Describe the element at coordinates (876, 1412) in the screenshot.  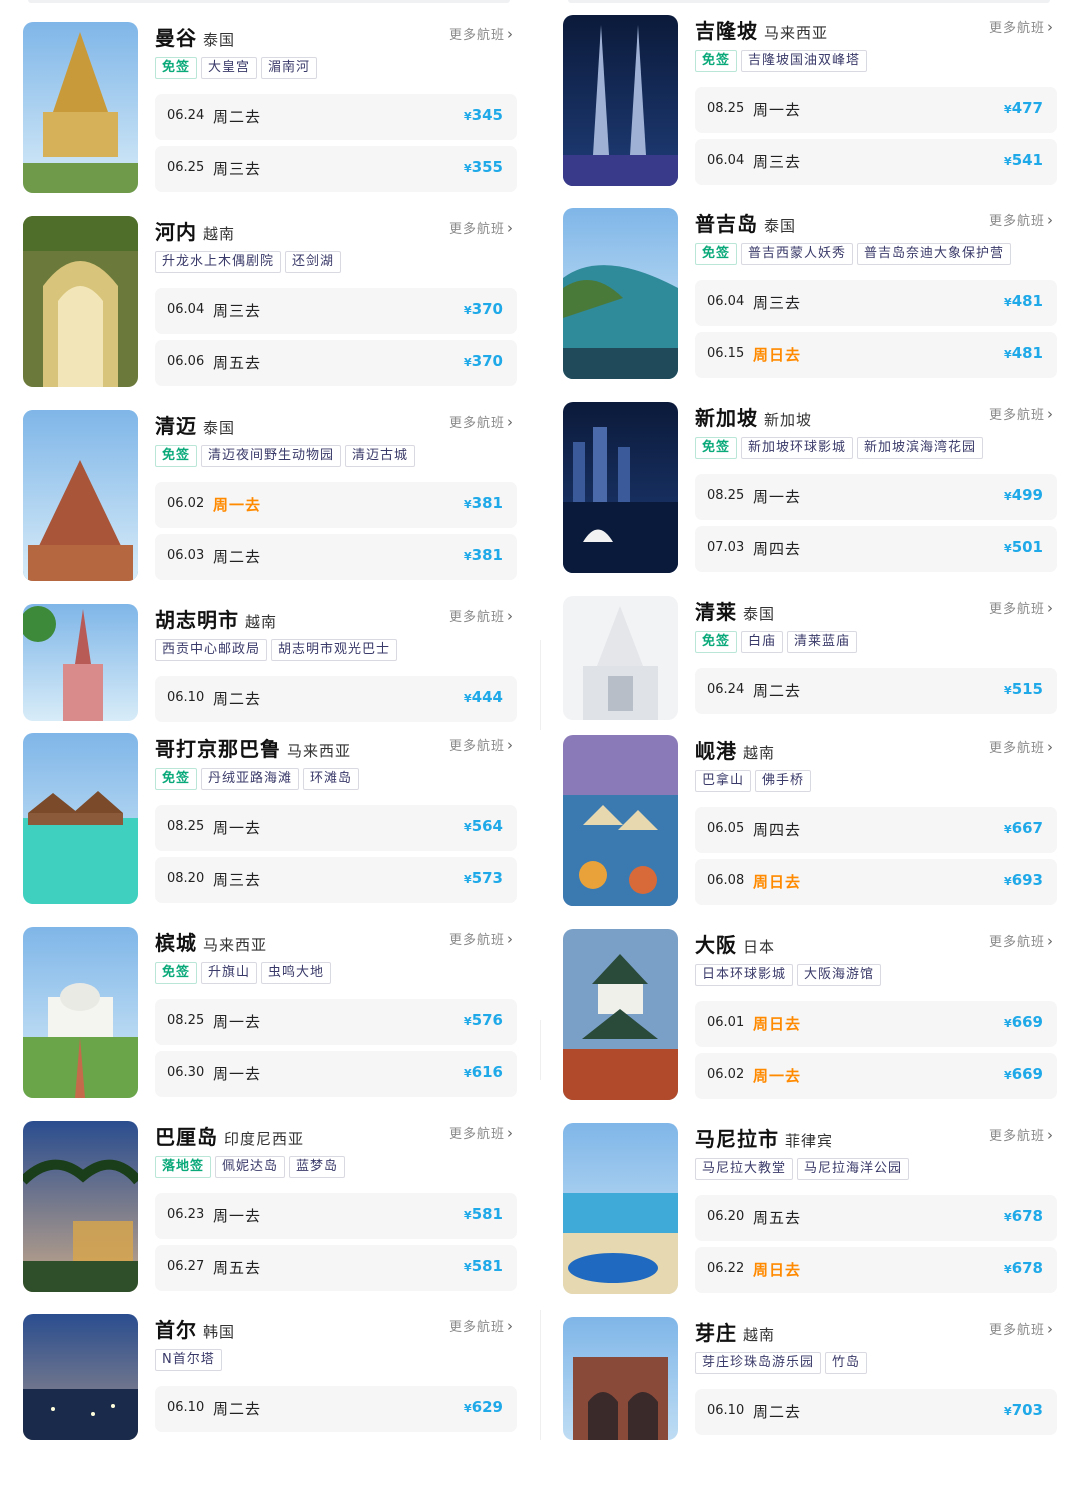
I see `flight-option: 06.10 周二去 ¥703` at that location.